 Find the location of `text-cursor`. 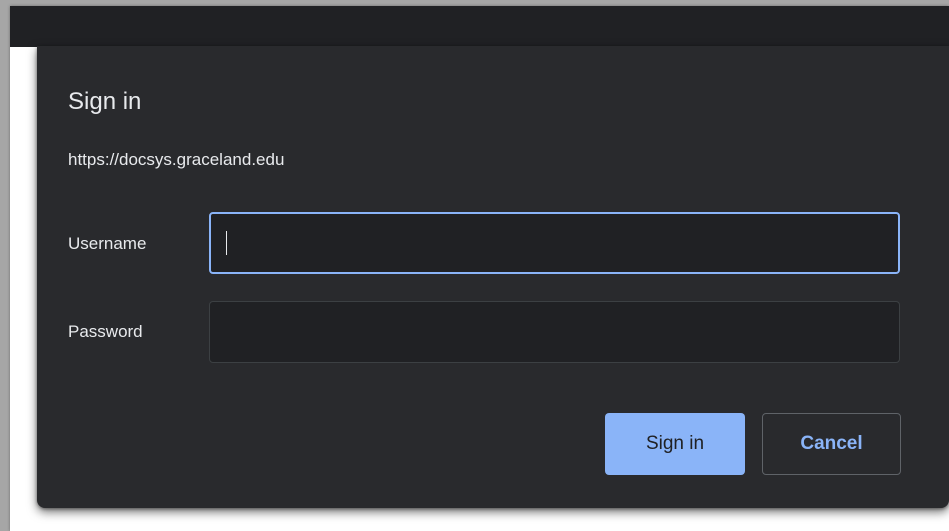

text-cursor is located at coordinates (226, 243).